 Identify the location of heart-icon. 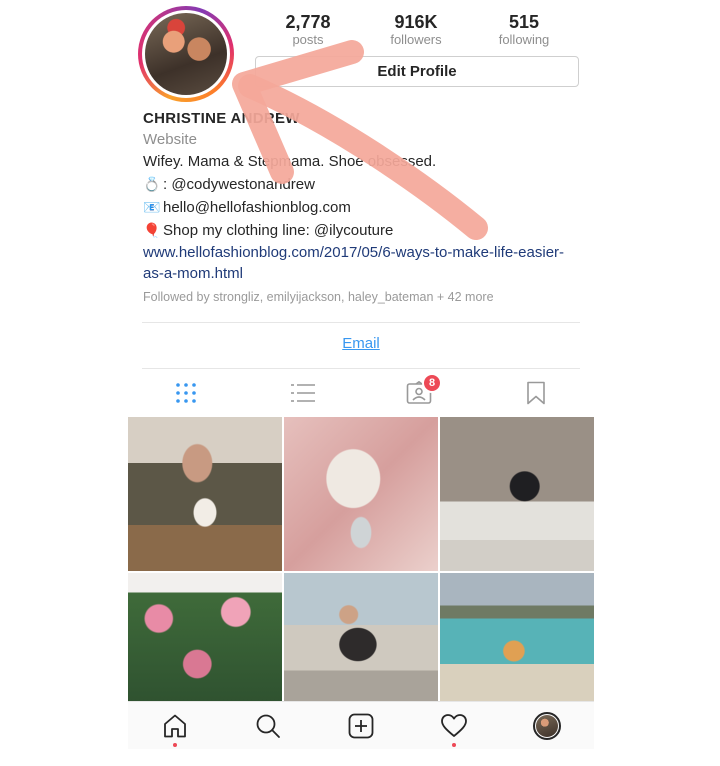
(454, 725).